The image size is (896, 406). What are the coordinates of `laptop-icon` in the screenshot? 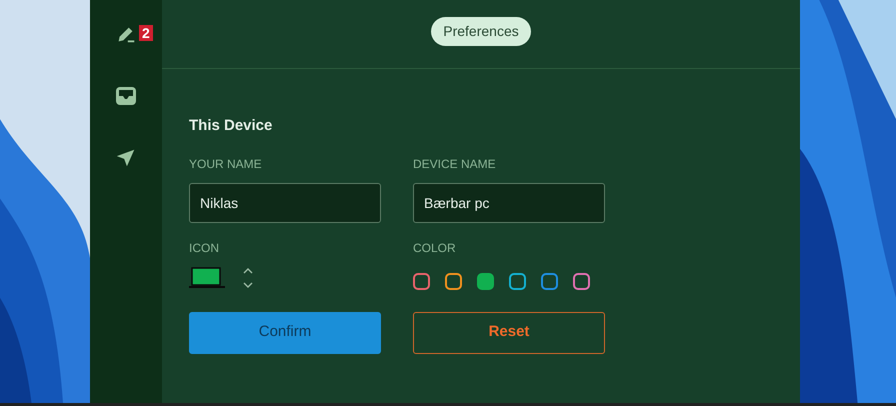 It's located at (207, 277).